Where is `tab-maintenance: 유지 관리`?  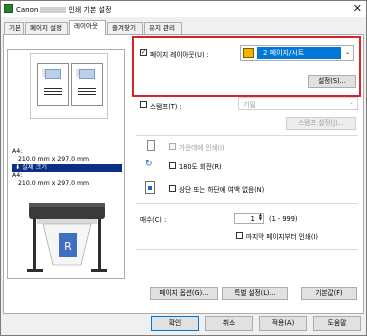
tab-maintenance: 유지 관리 is located at coordinates (163, 28).